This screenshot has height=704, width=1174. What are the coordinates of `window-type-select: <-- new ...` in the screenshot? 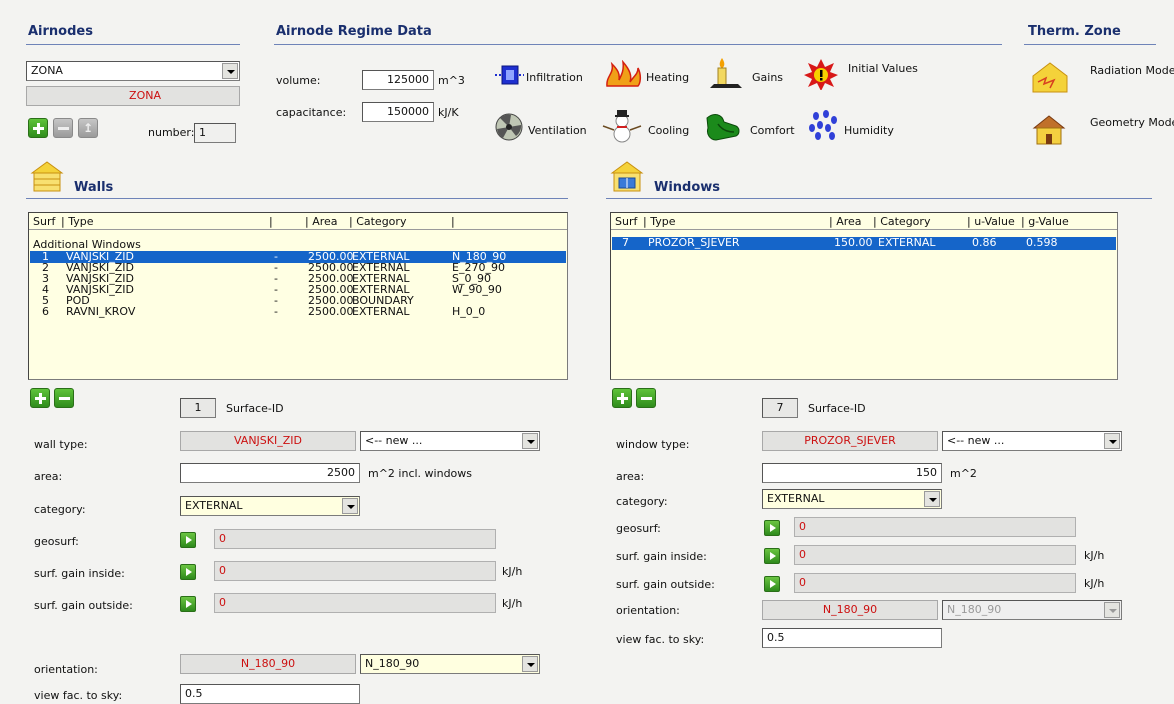 It's located at (1032, 441).